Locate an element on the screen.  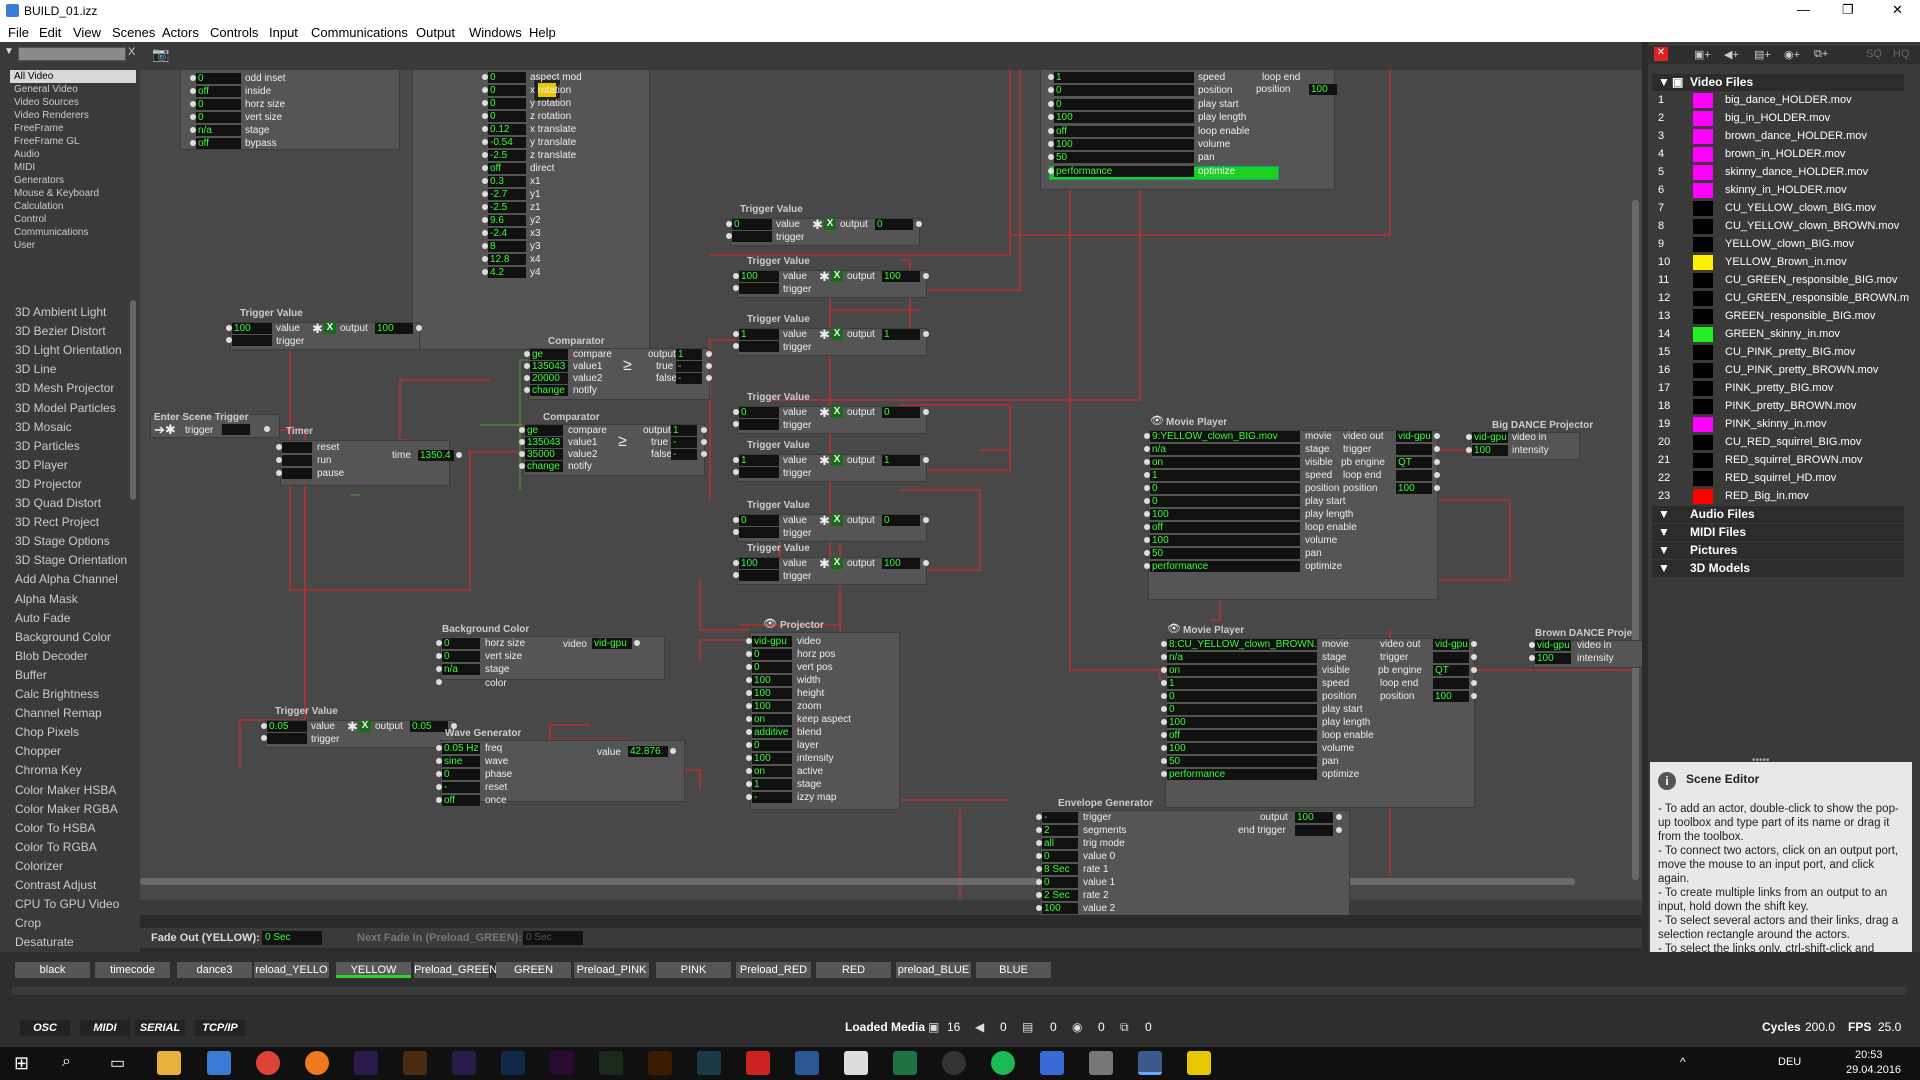
media-file-row: 6 skinny_in_HOLDER.mov is located at coordinates (1780, 190).